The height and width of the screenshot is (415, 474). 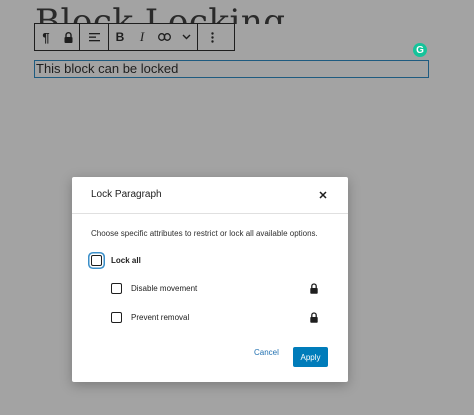 I want to click on more-formats-button, so click(x=186, y=37).